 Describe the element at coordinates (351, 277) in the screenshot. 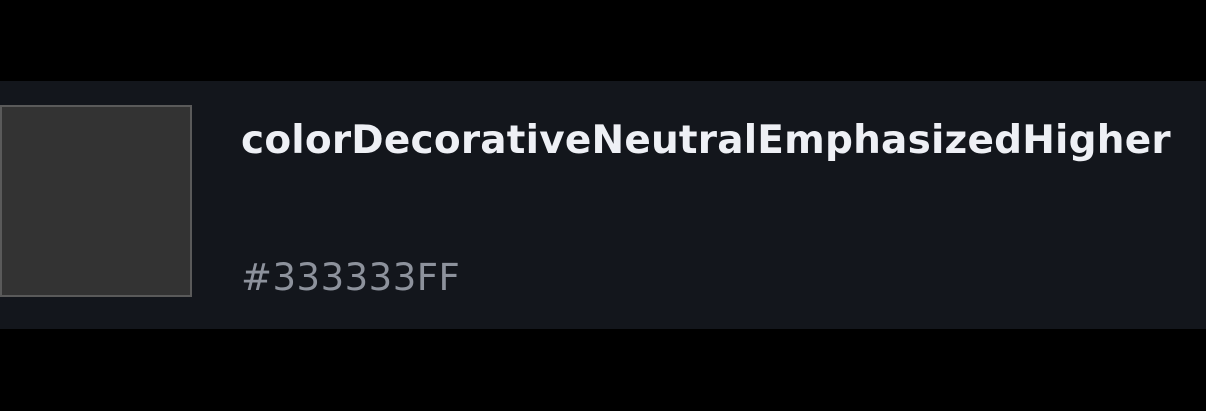

I see `token-hex-value: #333333FF` at that location.